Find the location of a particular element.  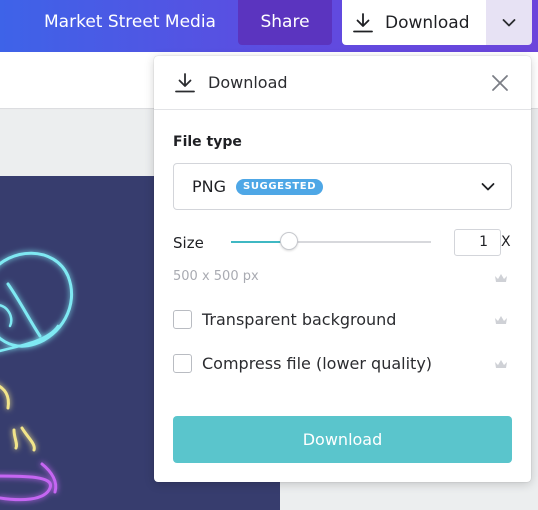

file-type-select: PNG SUGGESTED is located at coordinates (342, 186).